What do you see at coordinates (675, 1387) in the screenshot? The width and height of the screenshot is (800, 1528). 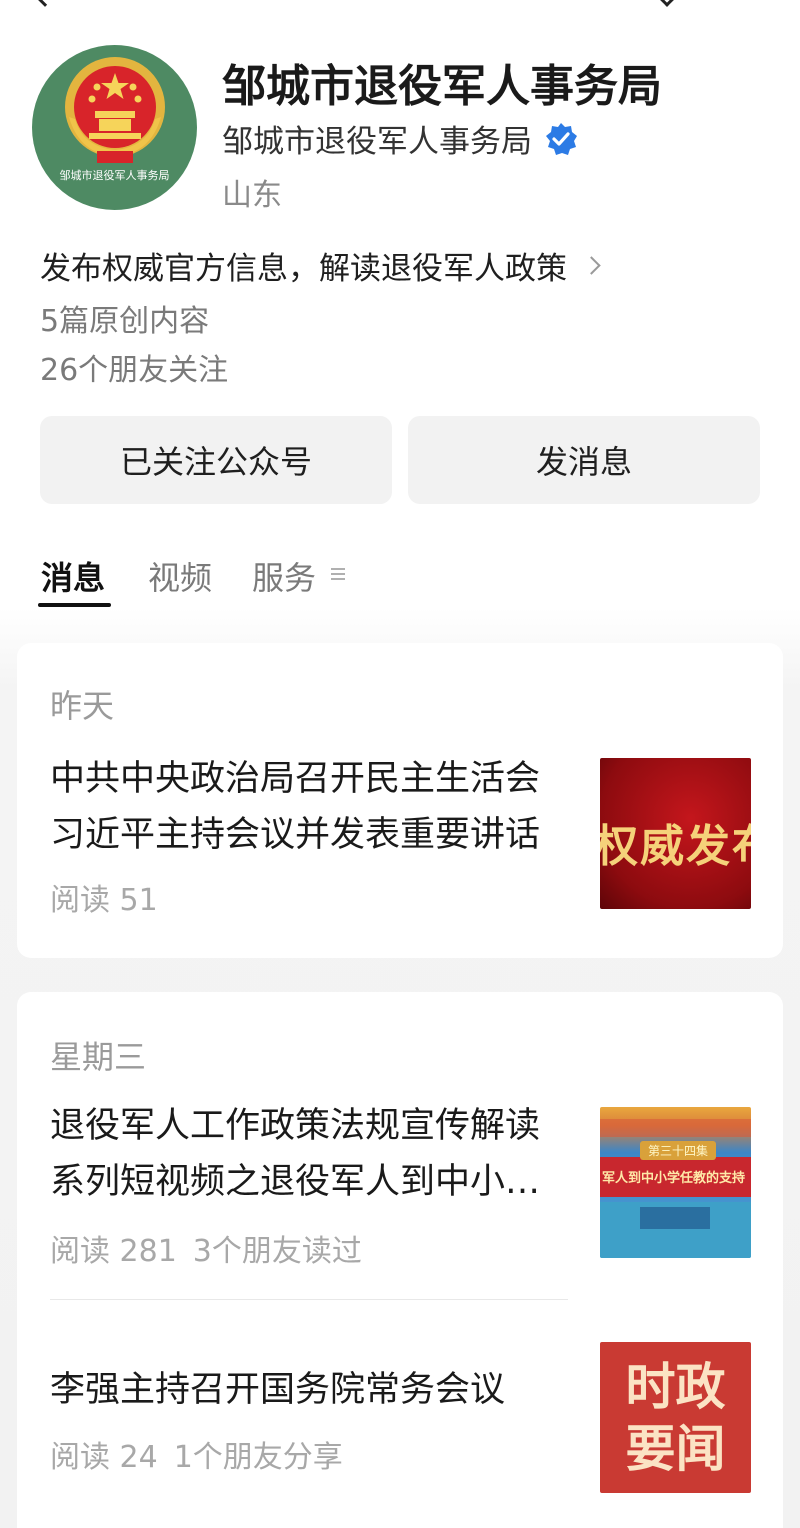 I see `thumbnail-text: 时政` at bounding box center [675, 1387].